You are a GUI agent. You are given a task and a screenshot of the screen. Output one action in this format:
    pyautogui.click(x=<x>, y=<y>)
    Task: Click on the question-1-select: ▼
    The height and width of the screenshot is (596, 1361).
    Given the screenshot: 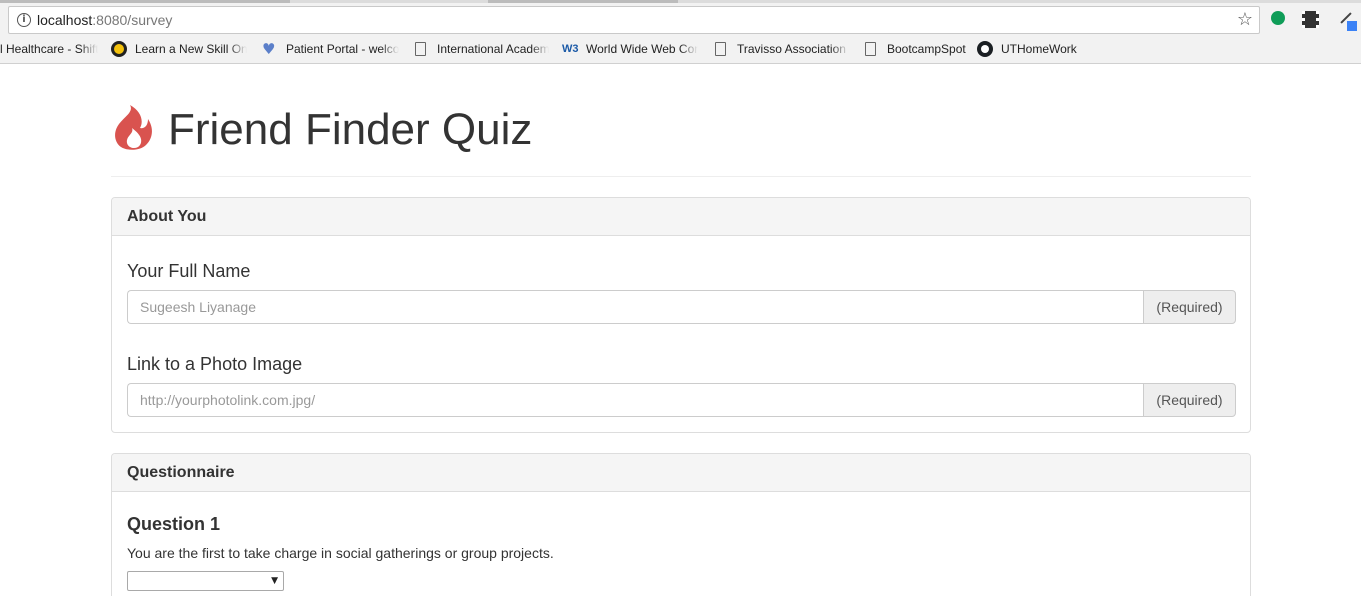 What is the action you would take?
    pyautogui.click(x=205, y=581)
    